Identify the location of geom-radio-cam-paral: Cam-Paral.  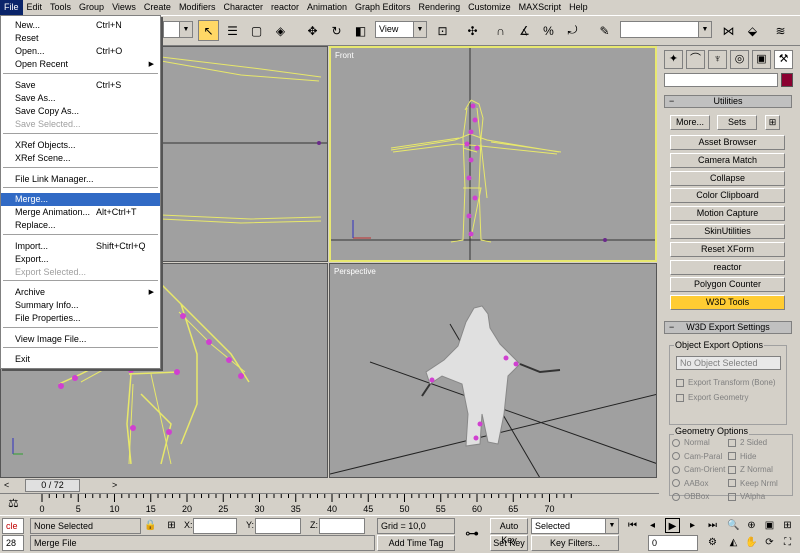
(697, 456).